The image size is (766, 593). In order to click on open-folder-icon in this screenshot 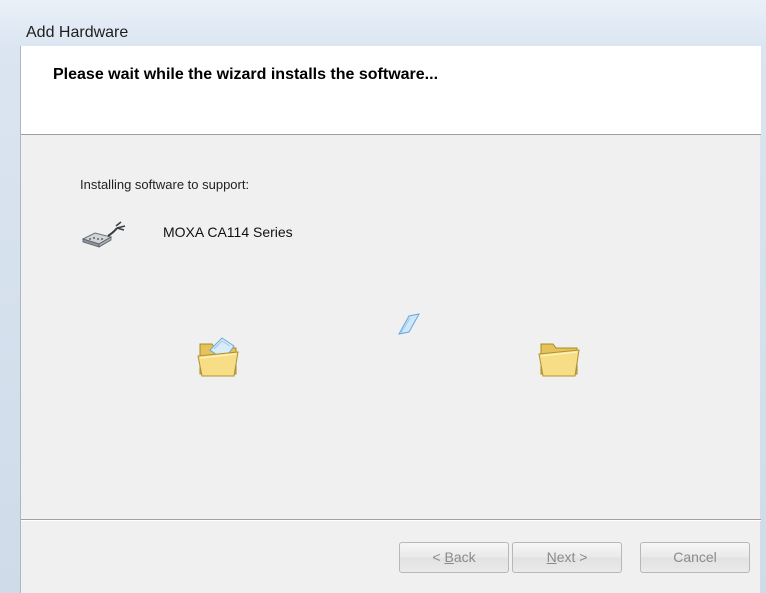, I will do `click(218, 357)`.